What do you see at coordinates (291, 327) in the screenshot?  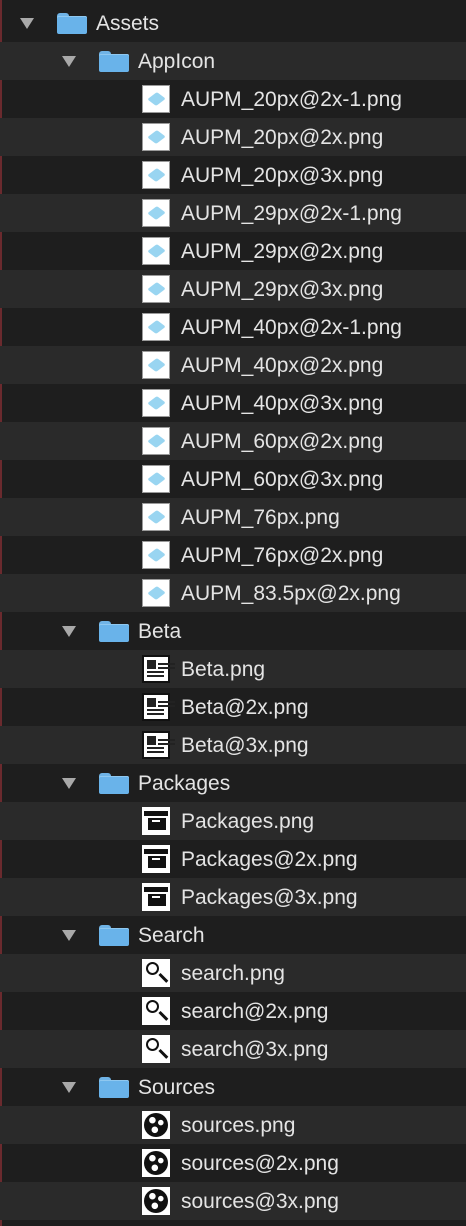 I see `file-label: AUPM_40px@2x-1.png` at bounding box center [291, 327].